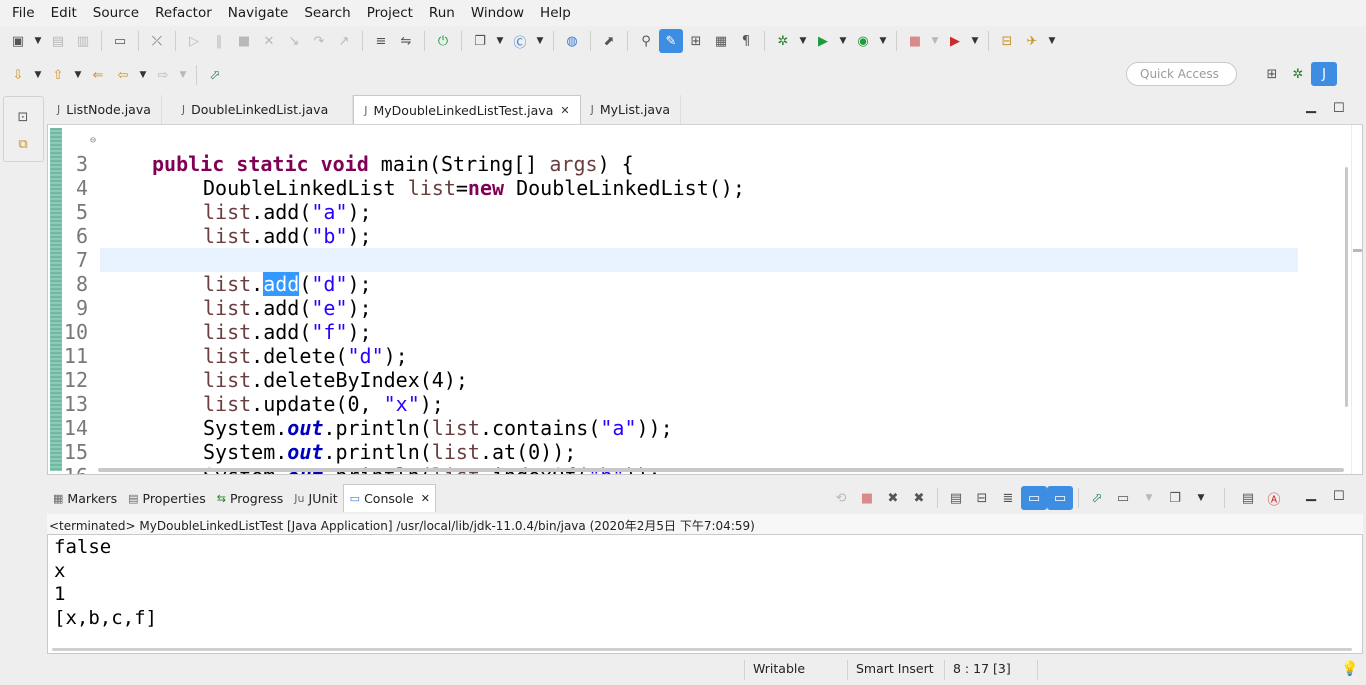 Image resolution: width=1366 pixels, height=685 pixels. Describe the element at coordinates (183, 13) in the screenshot. I see `menu-refactor: Refactor` at that location.